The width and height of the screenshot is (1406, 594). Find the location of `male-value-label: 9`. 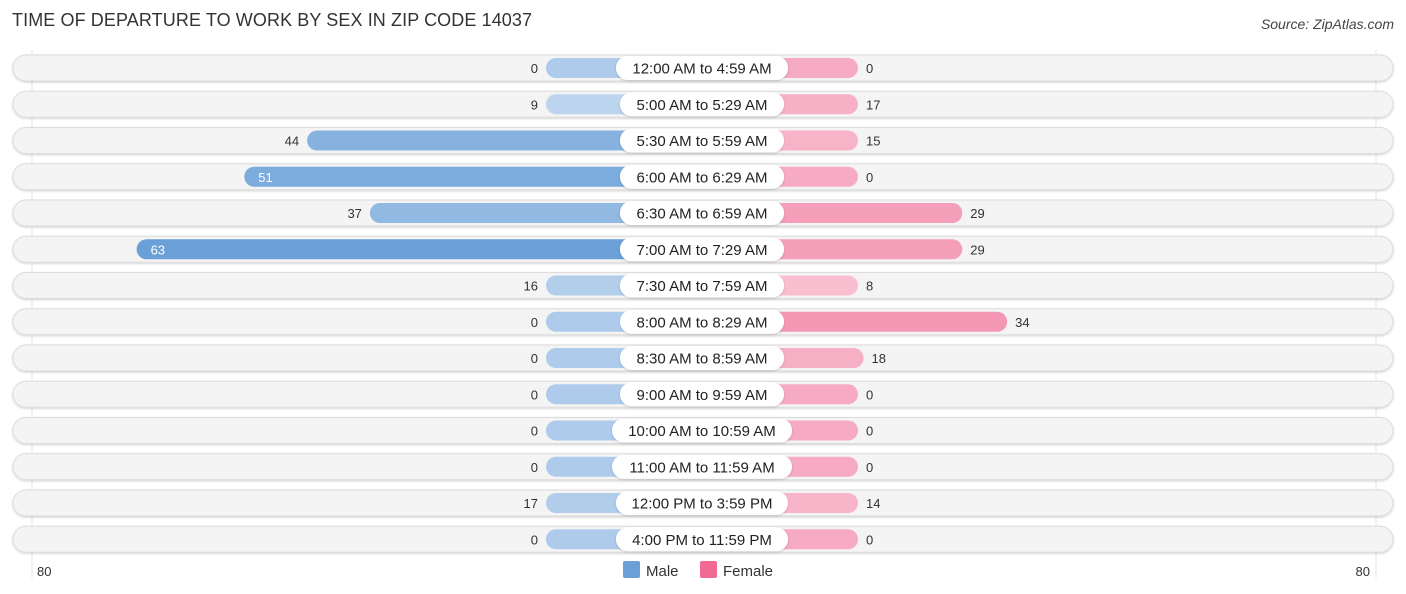

male-value-label: 9 is located at coordinates (534, 104).